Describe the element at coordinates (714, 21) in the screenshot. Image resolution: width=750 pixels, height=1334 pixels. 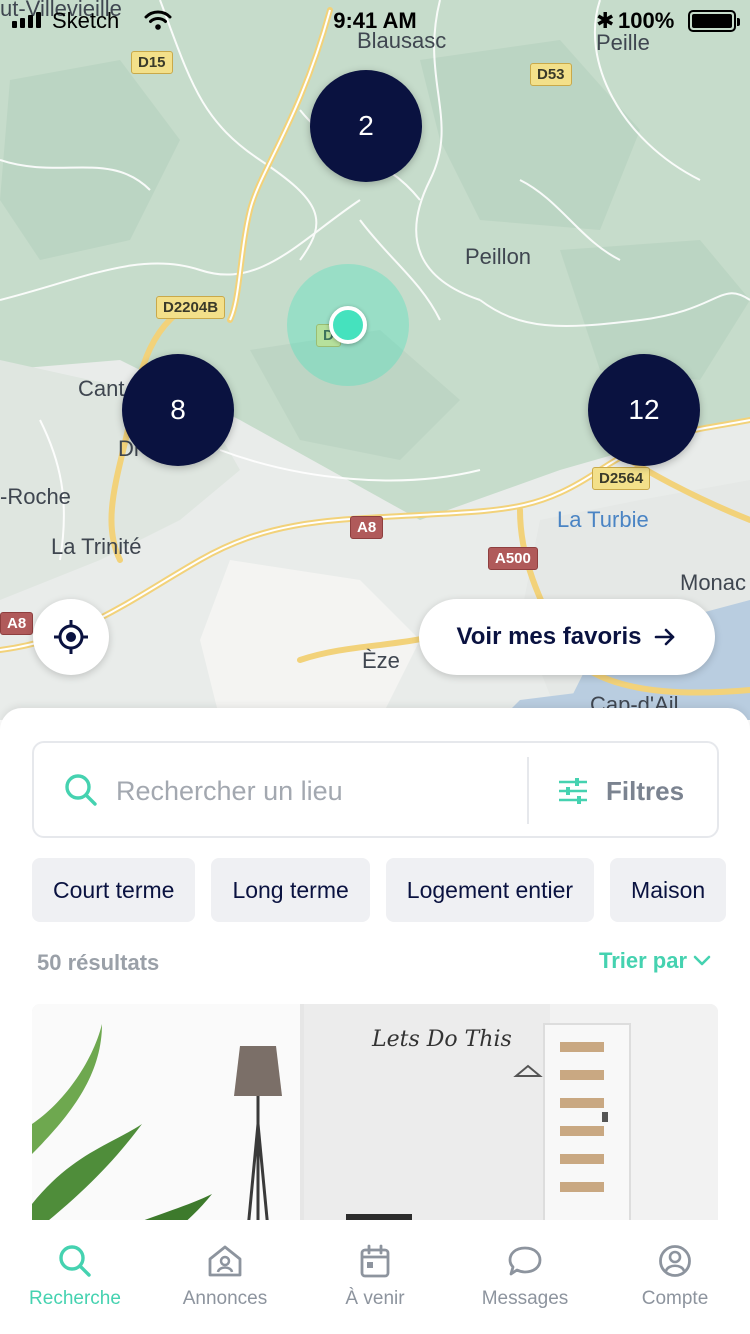
I see `battery-icon` at that location.